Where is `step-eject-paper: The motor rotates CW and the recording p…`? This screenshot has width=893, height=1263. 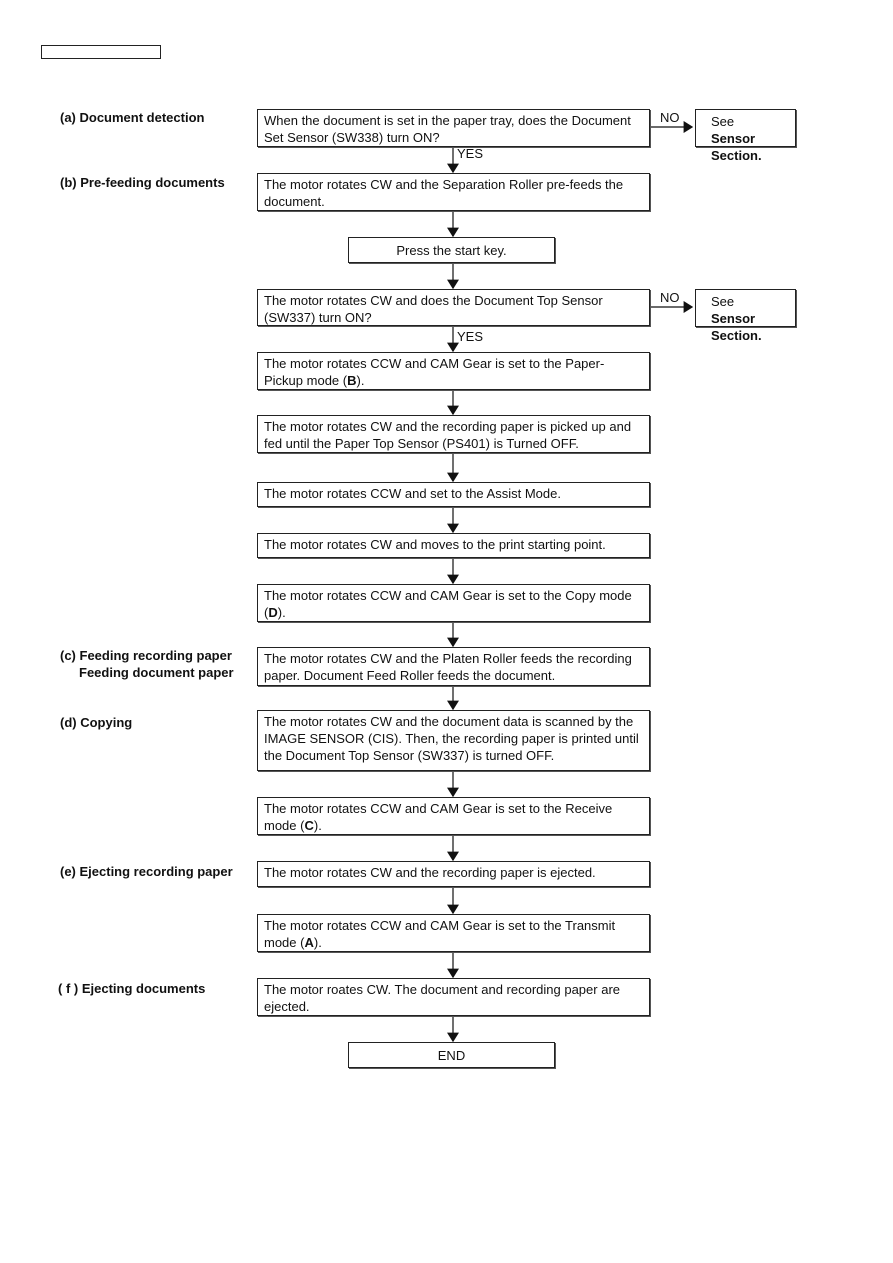
step-eject-paper: The motor rotates CW and the recording p… is located at coordinates (453, 874).